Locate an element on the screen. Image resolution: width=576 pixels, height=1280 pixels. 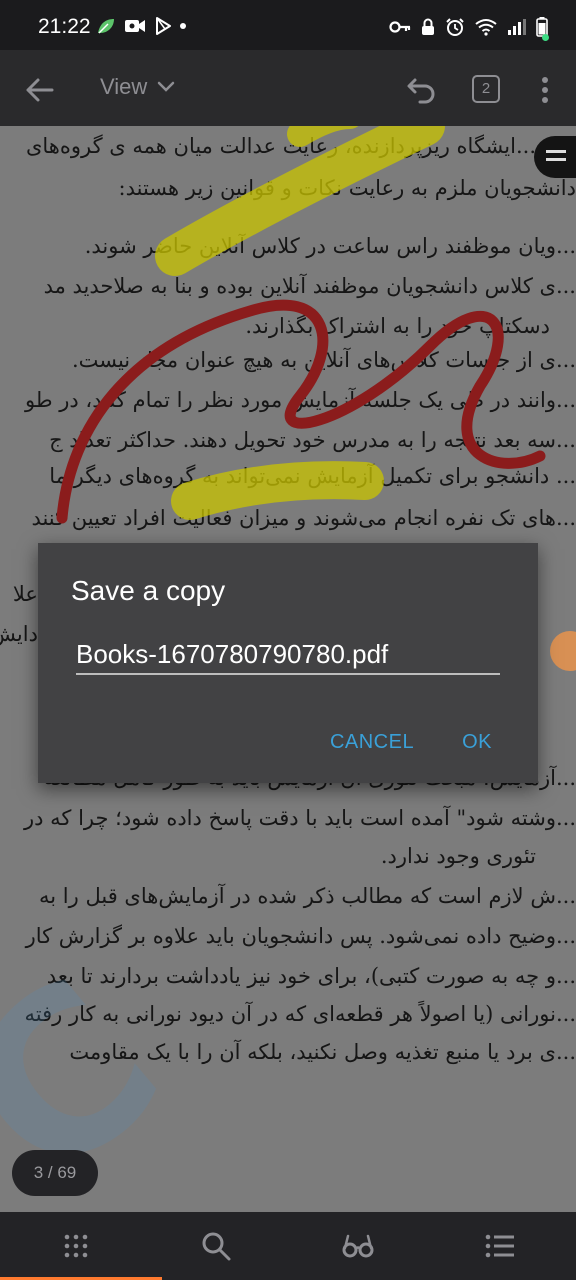
vpn-key-icon is located at coordinates (400, 27).